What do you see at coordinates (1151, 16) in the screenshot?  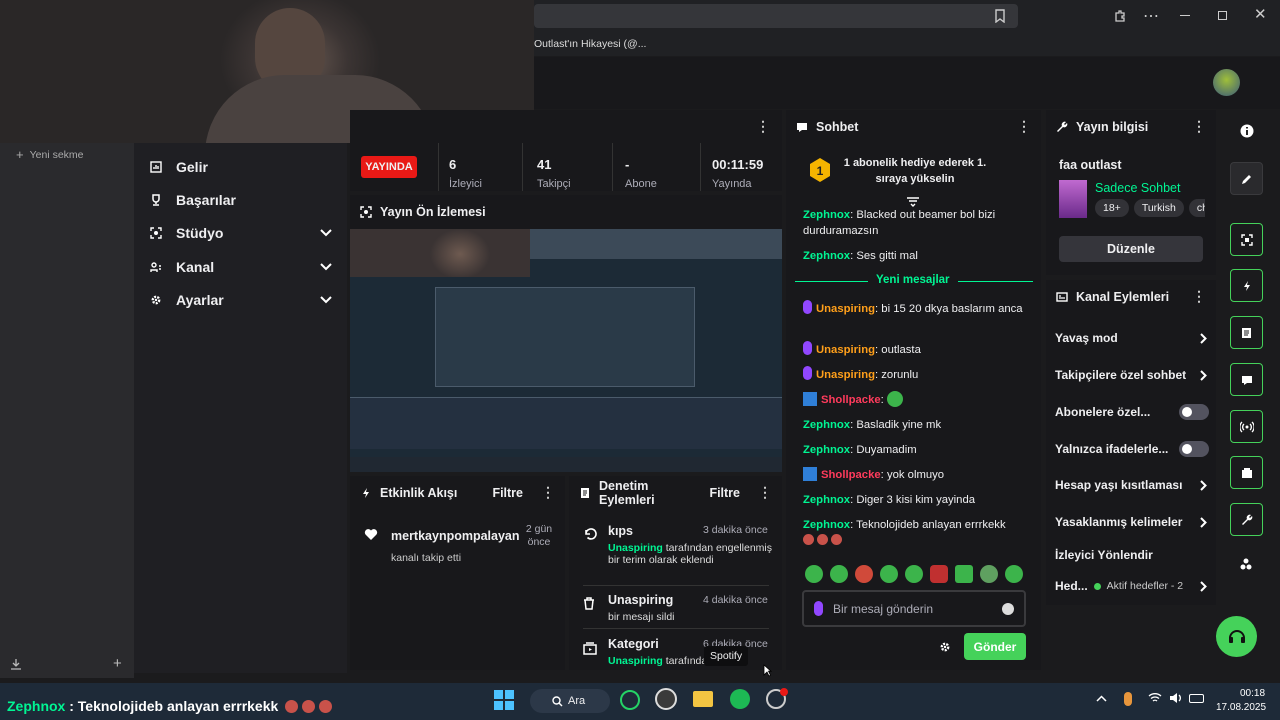 I see `menu-dots-icon: ⋯` at bounding box center [1151, 16].